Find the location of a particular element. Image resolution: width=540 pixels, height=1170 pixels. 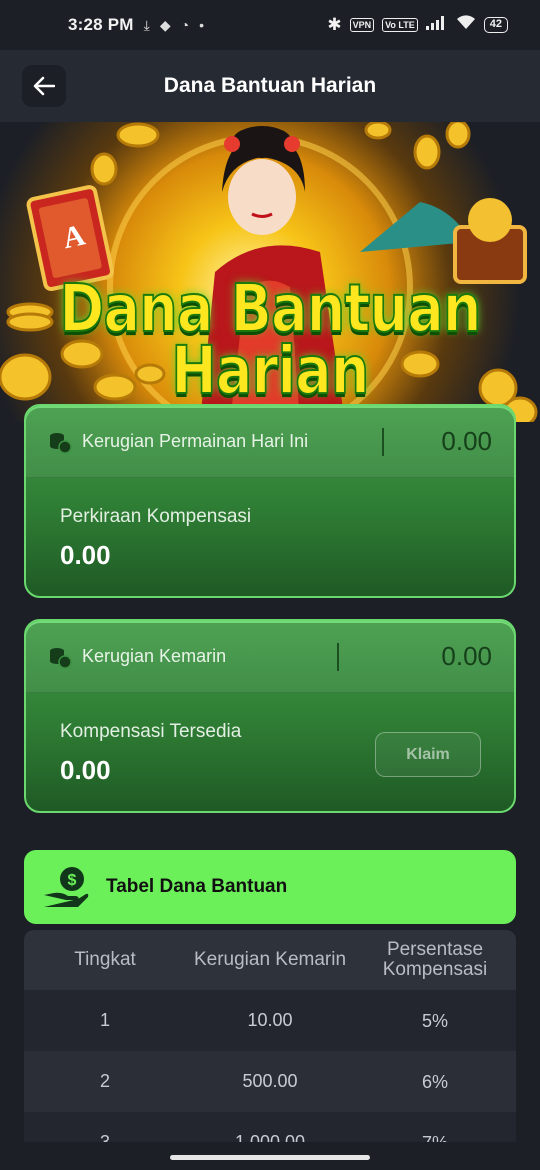

download-icon: ⤓ is located at coordinates (146, 24).